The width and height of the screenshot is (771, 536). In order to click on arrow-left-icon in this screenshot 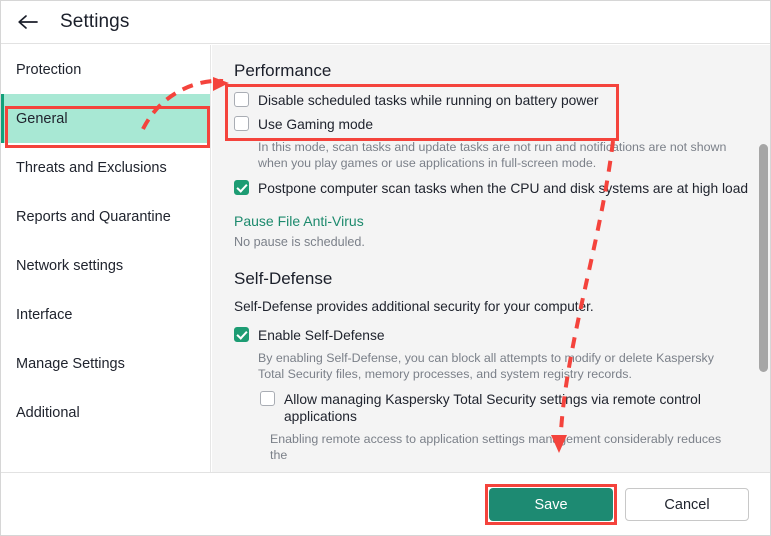, I will do `click(28, 22)`.